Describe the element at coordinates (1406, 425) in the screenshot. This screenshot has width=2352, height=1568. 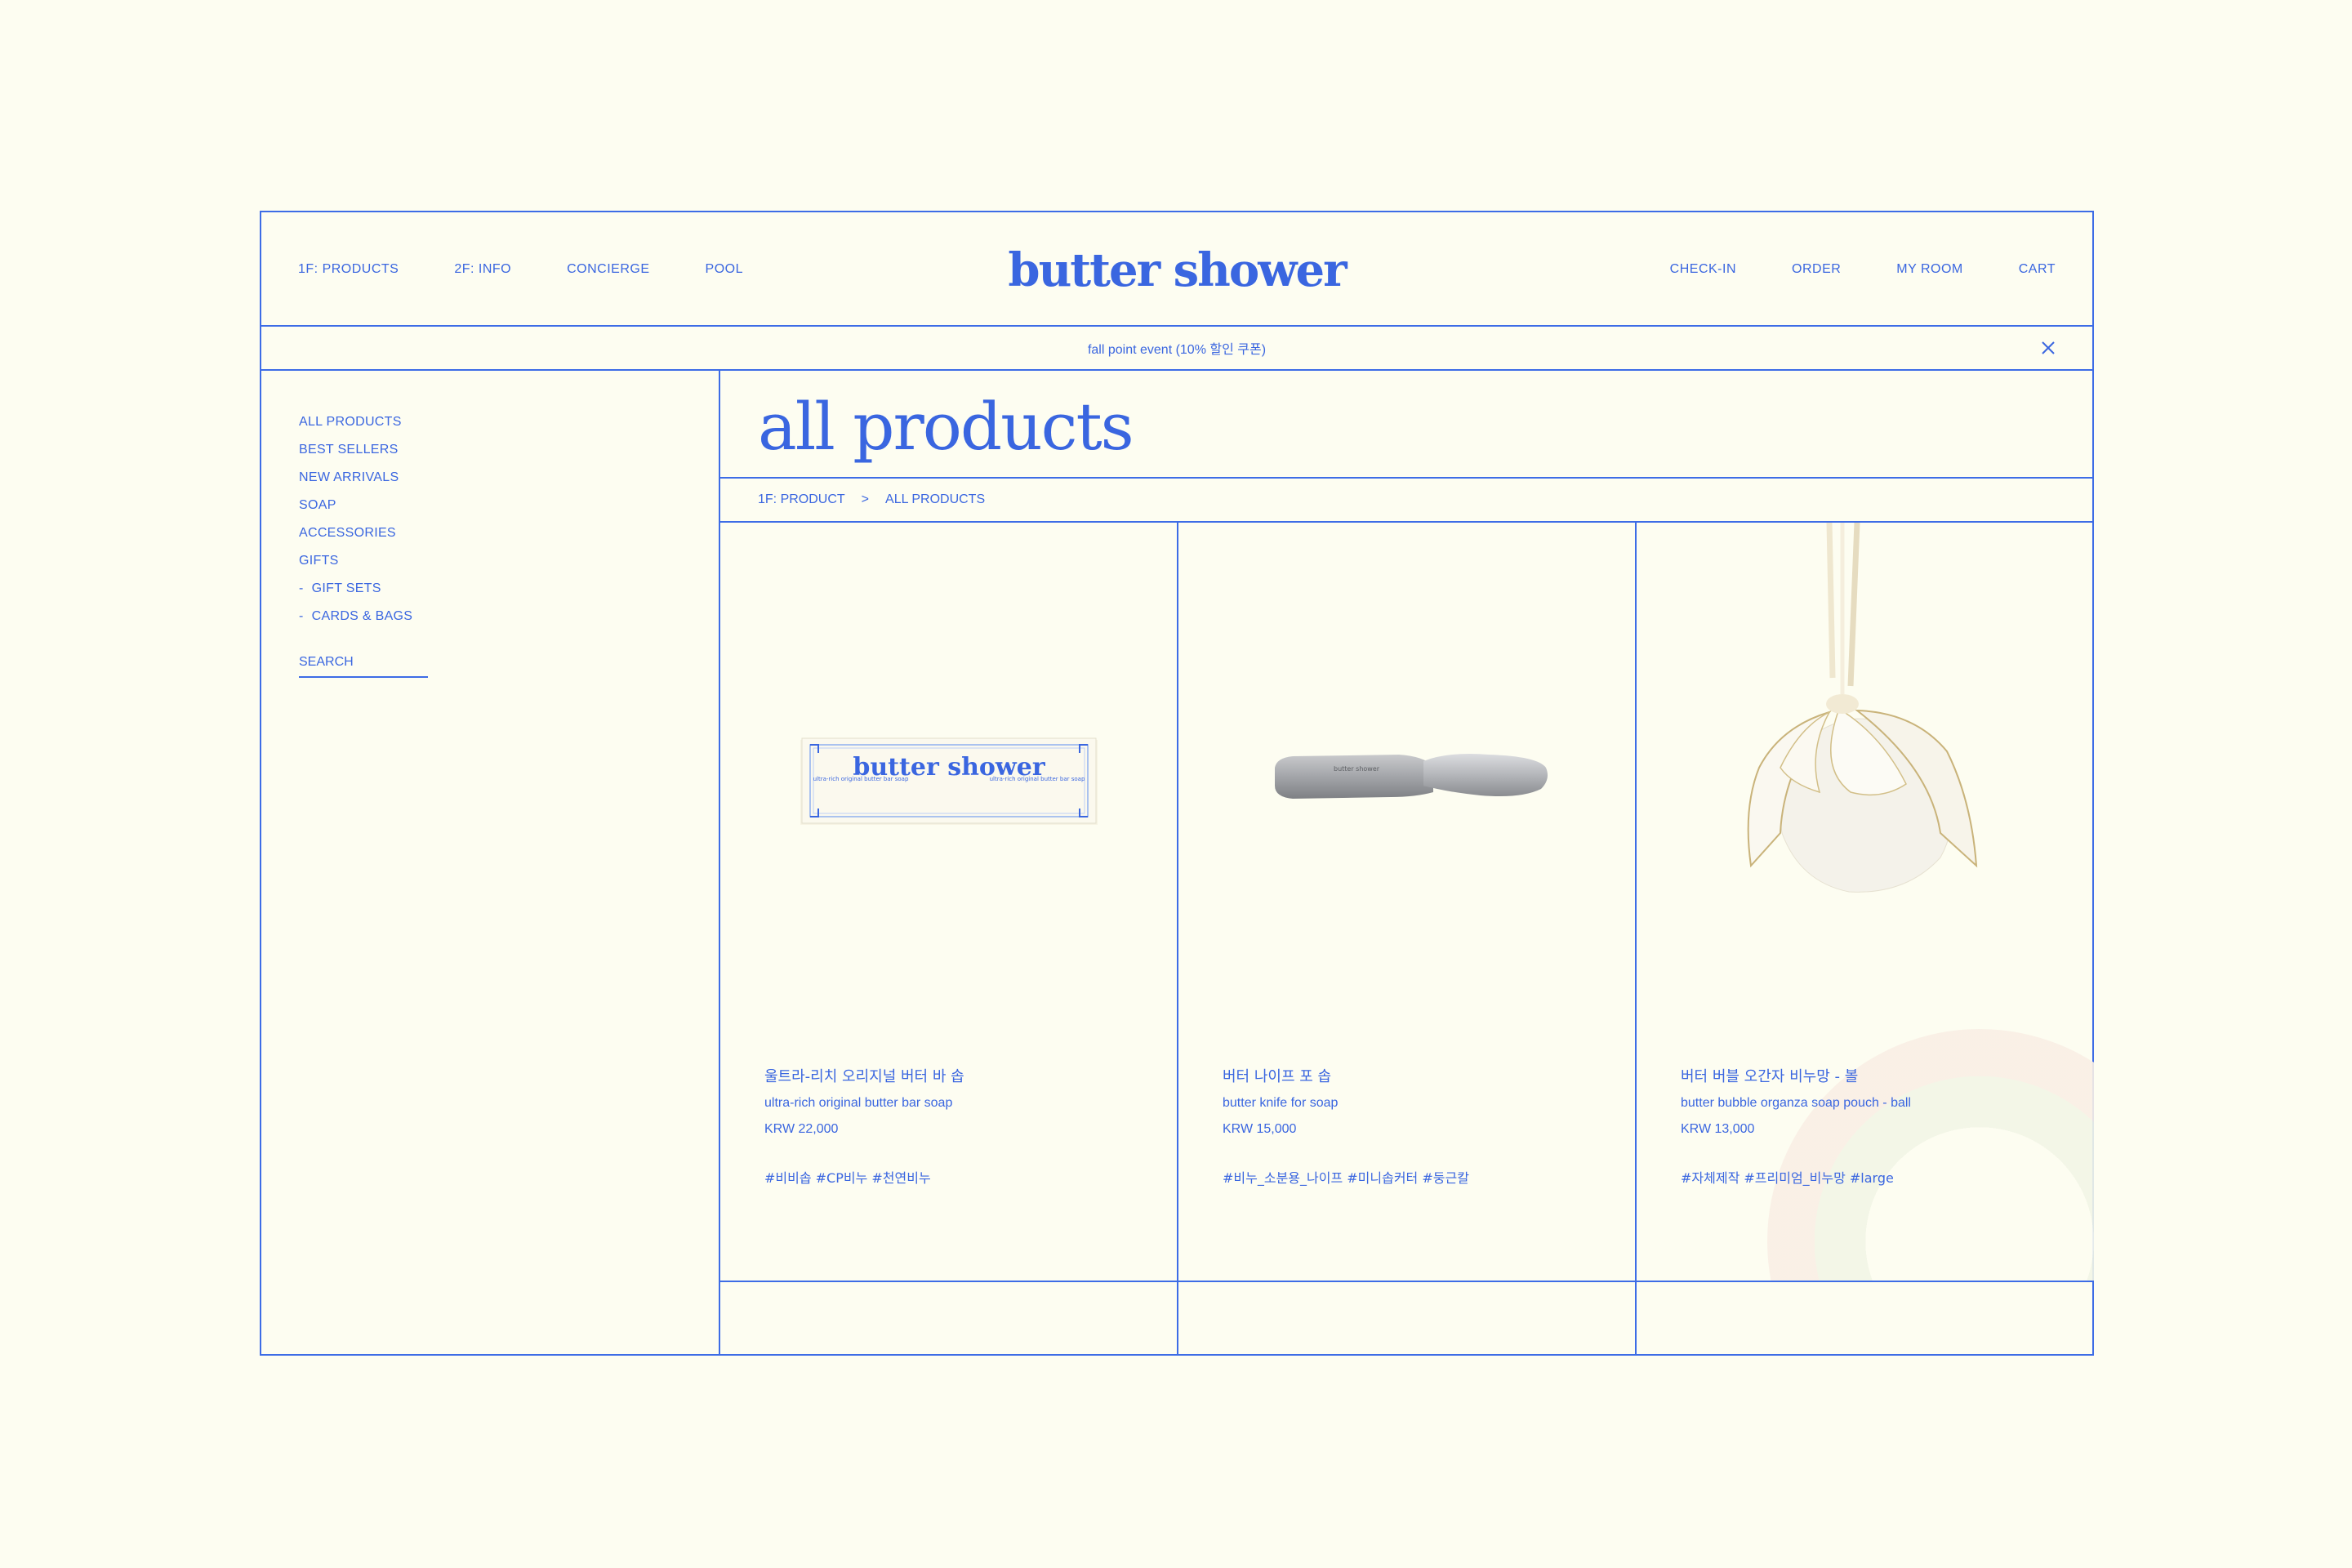
I see `page-title-row: all products` at that location.